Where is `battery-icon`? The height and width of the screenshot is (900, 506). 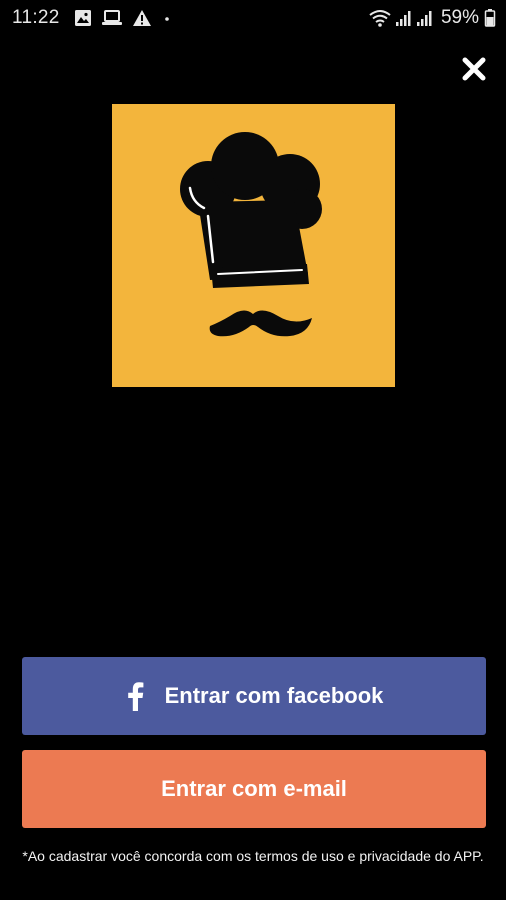 battery-icon is located at coordinates (490, 18).